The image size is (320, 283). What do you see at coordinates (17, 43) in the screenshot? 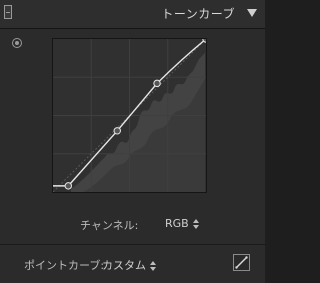
I see `target-adjust-icon` at bounding box center [17, 43].